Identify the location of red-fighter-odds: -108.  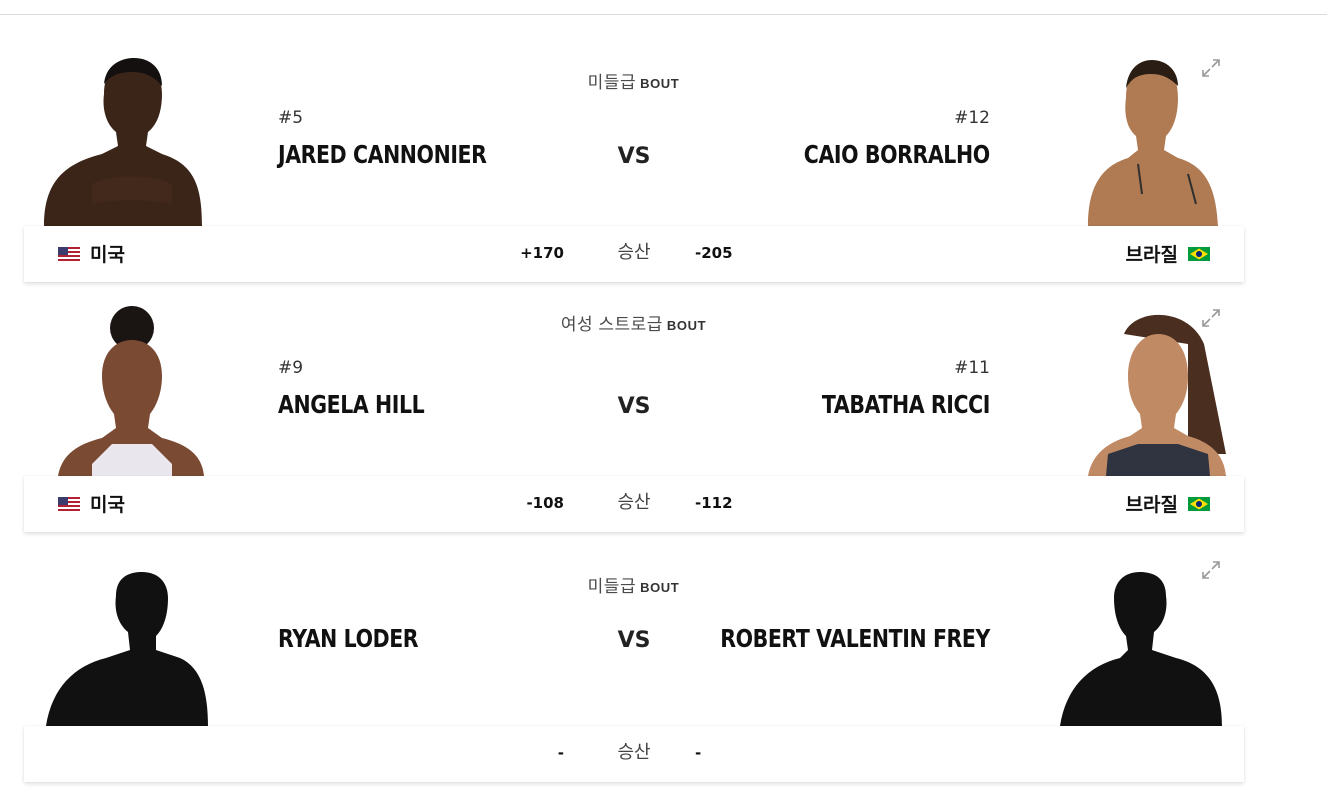
(545, 503).